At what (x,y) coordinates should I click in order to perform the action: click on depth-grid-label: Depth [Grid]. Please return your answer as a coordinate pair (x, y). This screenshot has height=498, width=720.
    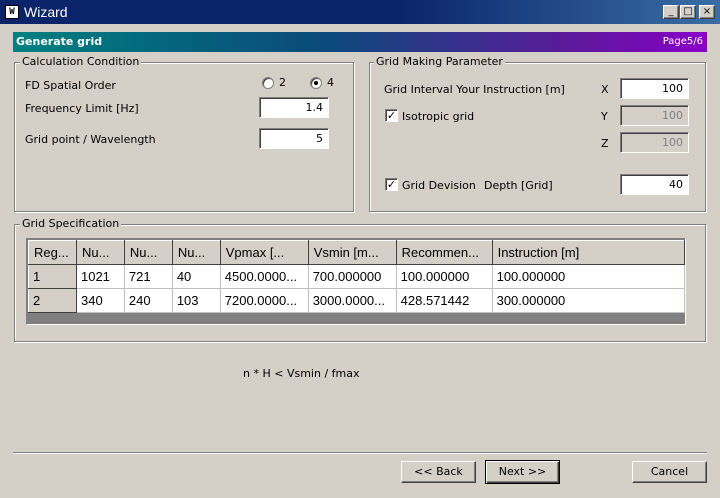
    Looking at the image, I should click on (518, 185).